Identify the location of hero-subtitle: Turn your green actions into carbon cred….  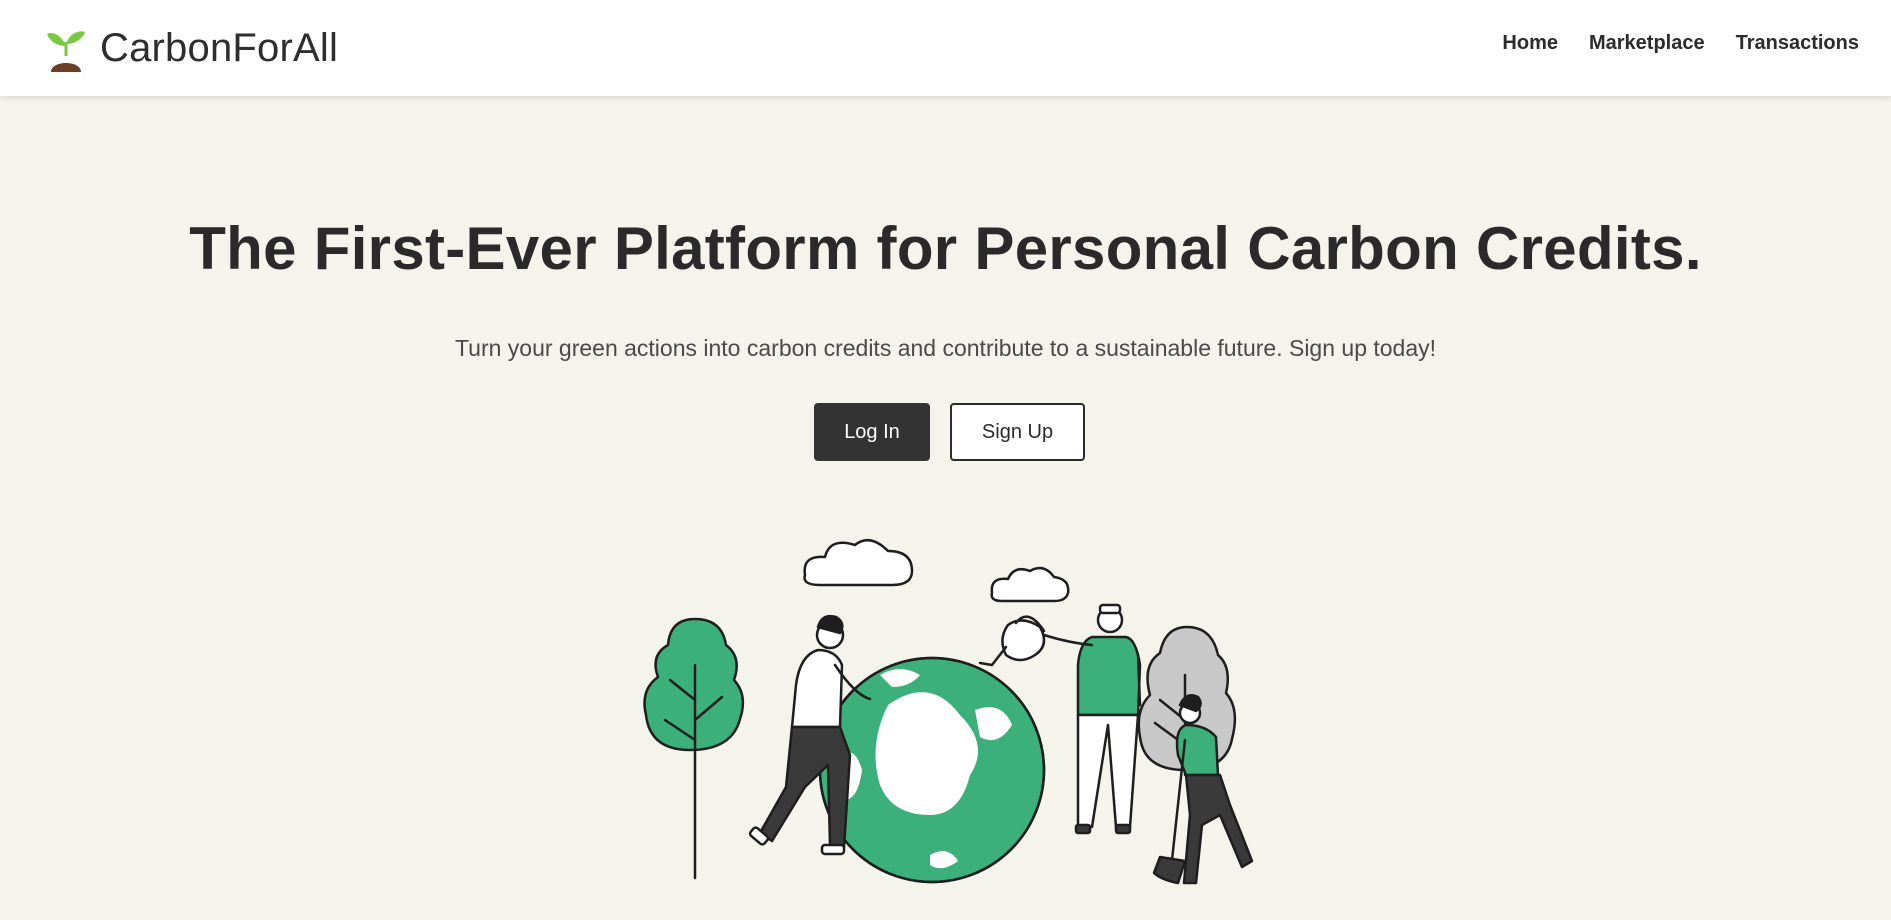
(945, 348).